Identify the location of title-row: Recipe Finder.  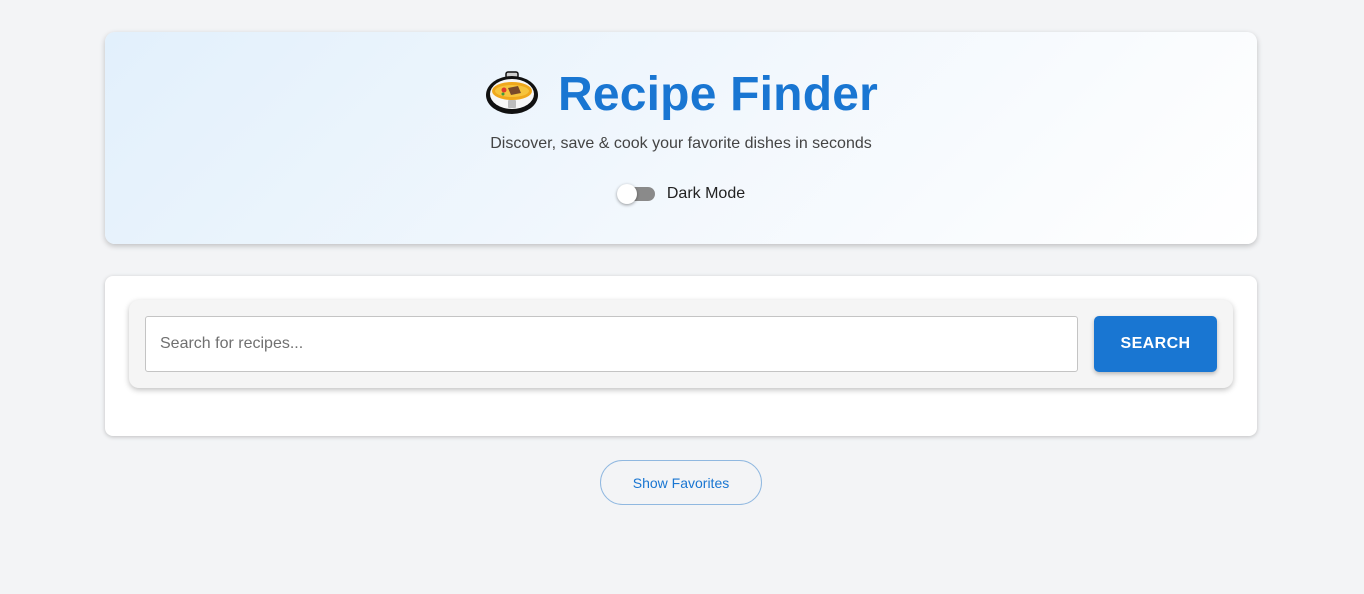
(681, 94).